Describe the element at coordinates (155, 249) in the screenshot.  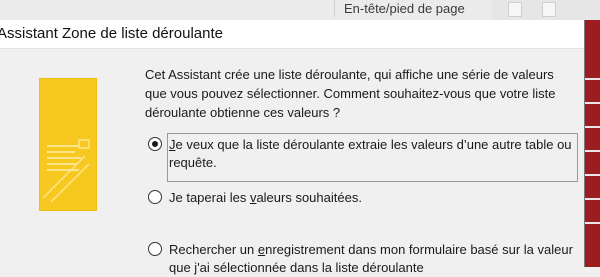
I see `radio-find-record` at that location.